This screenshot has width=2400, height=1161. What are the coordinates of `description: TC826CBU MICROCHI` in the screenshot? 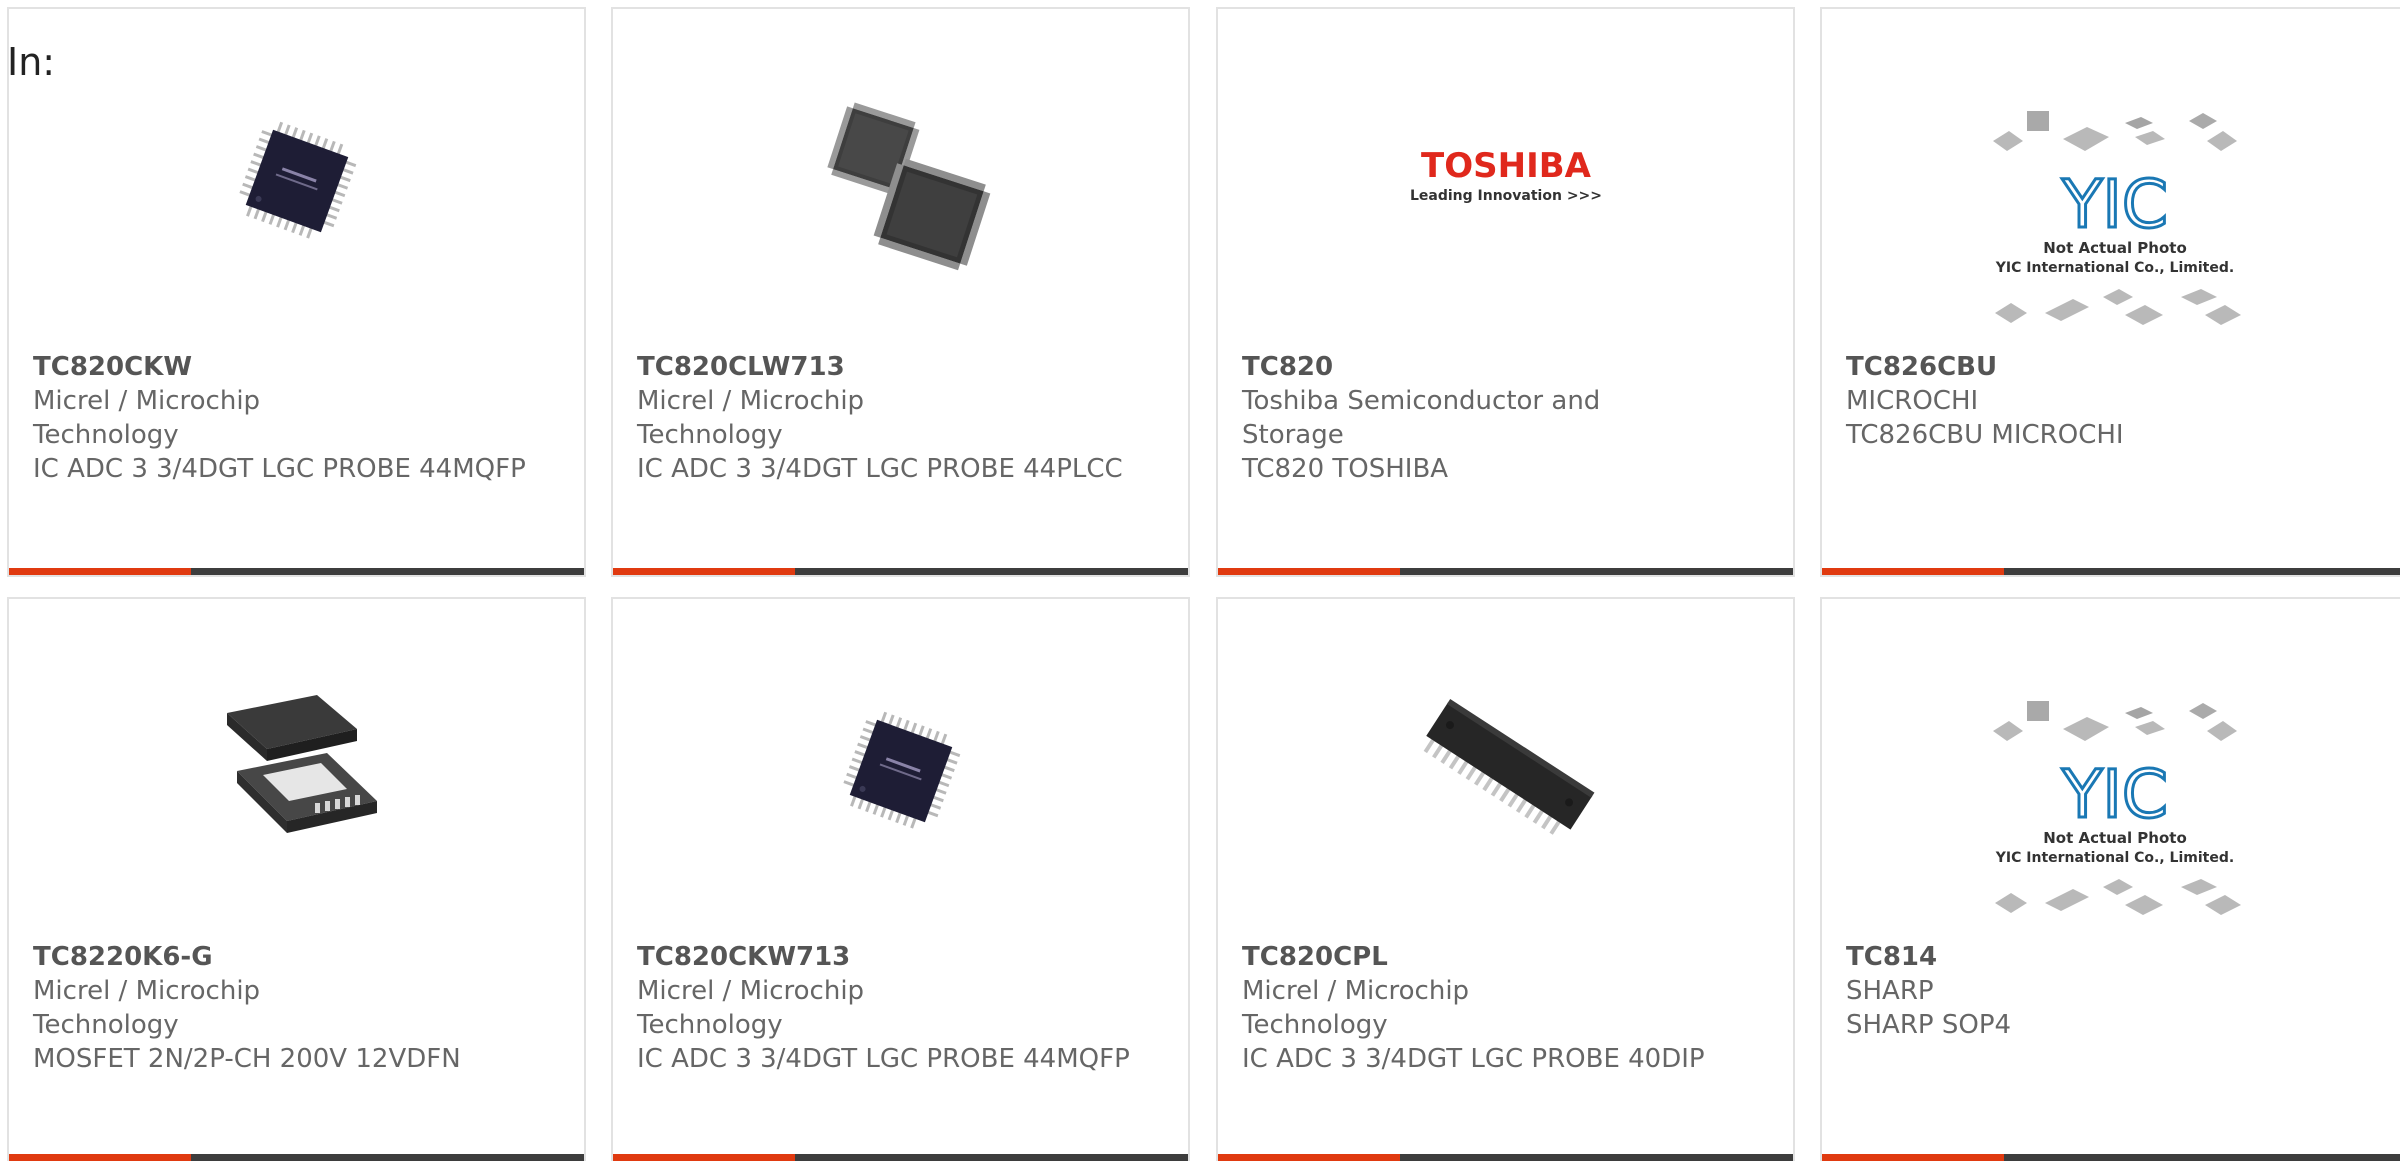 It's located at (1985, 435).